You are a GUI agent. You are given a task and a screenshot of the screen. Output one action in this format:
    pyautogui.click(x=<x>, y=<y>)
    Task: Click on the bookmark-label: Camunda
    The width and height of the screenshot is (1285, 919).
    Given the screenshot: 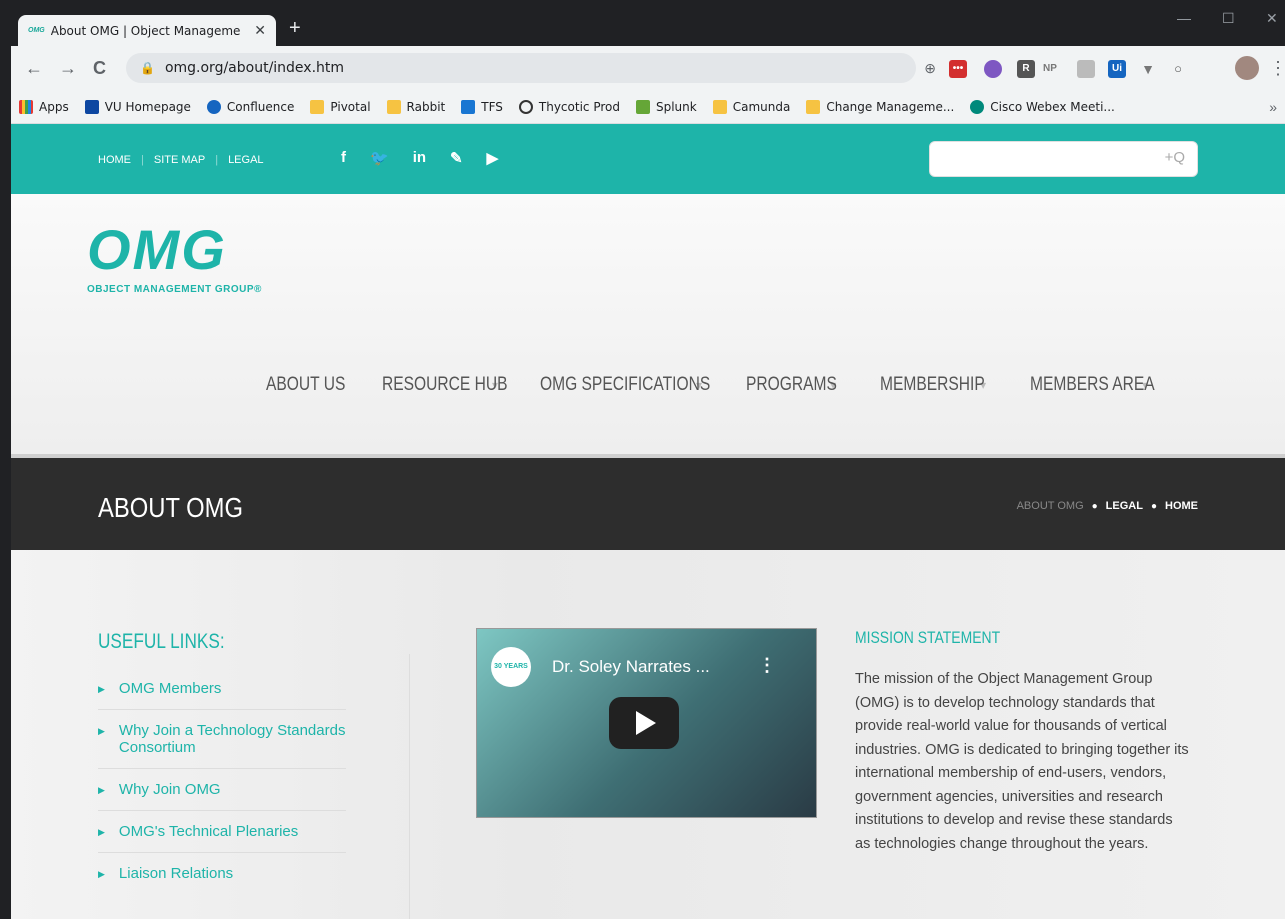 What is the action you would take?
    pyautogui.click(x=761, y=106)
    